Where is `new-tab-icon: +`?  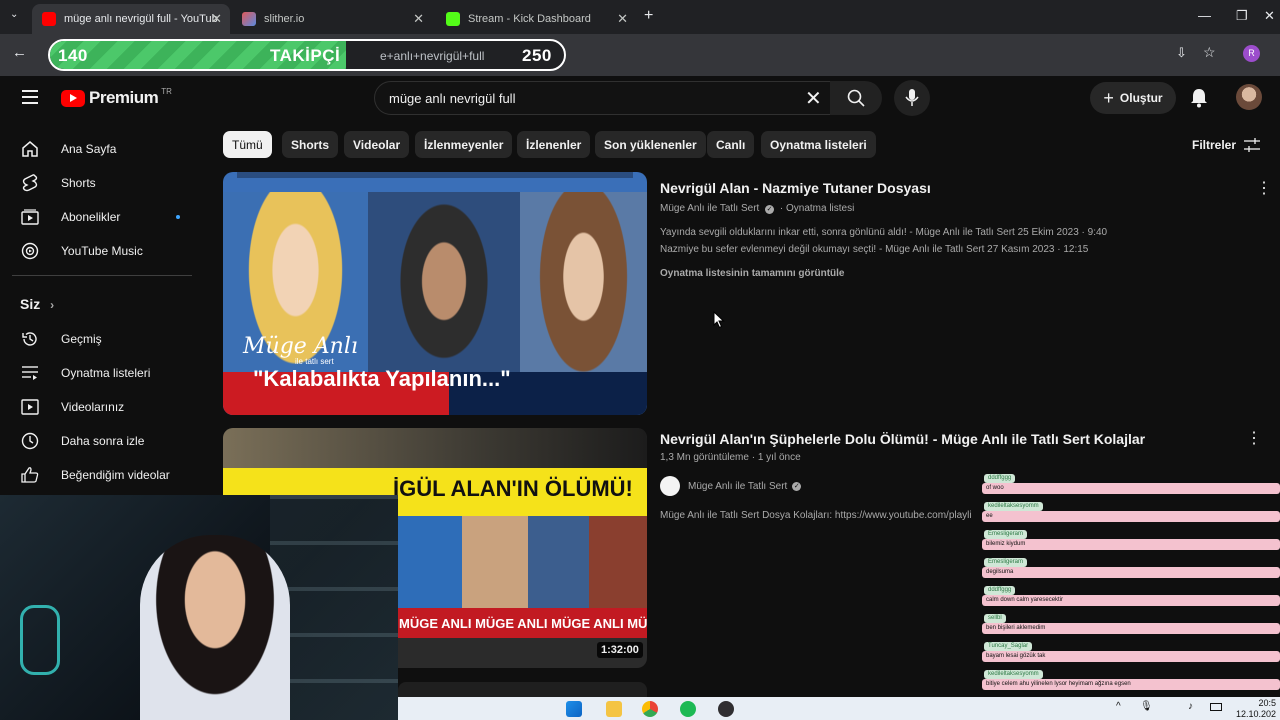
new-tab-icon: + is located at coordinates (648, 16).